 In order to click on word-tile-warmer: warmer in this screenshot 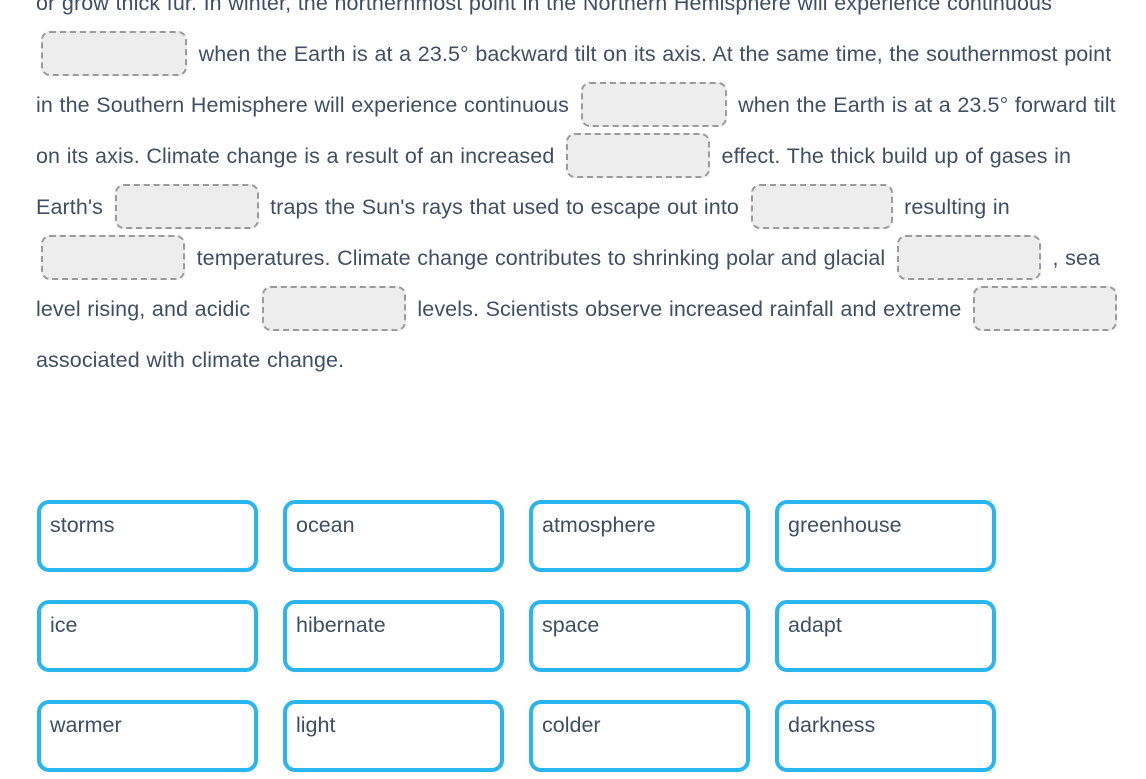, I will do `click(147, 736)`.